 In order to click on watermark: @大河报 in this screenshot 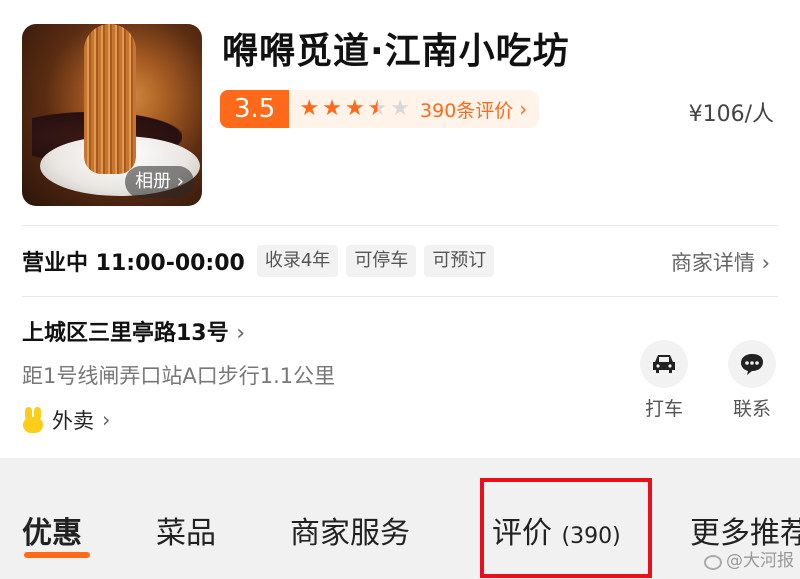, I will do `click(749, 558)`.